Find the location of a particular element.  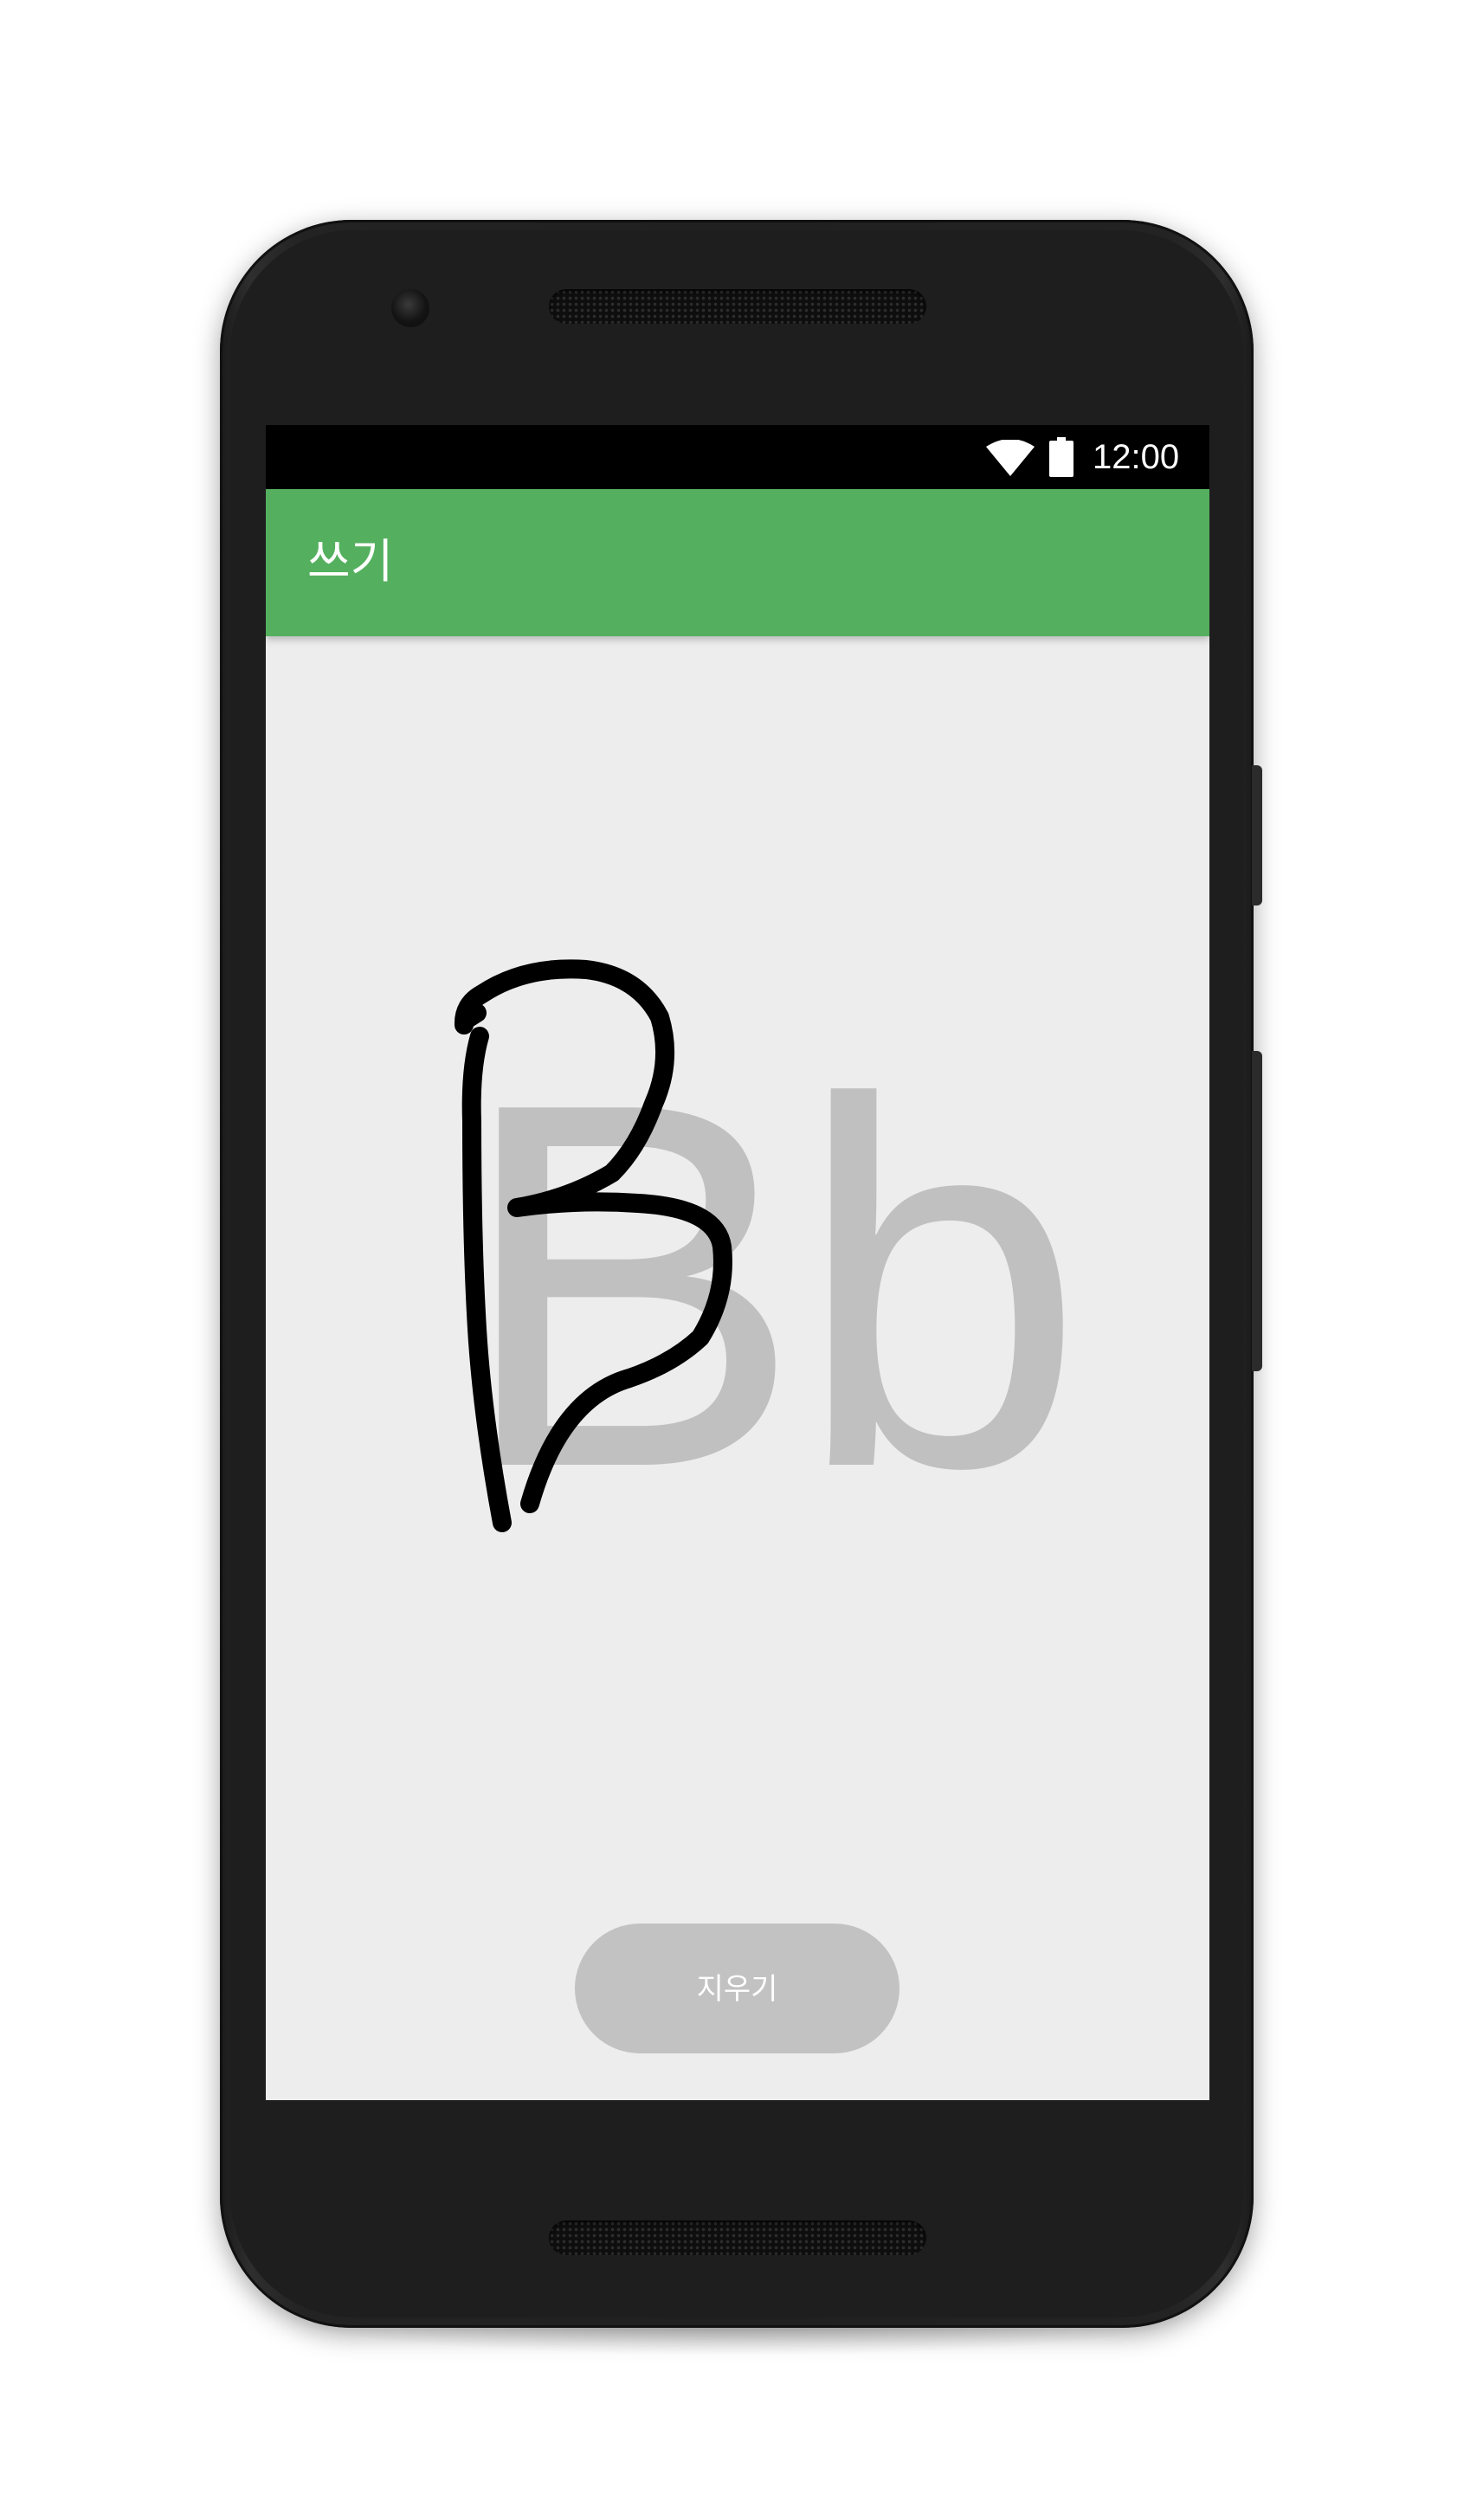

volume-button is located at coordinates (1257, 1211).